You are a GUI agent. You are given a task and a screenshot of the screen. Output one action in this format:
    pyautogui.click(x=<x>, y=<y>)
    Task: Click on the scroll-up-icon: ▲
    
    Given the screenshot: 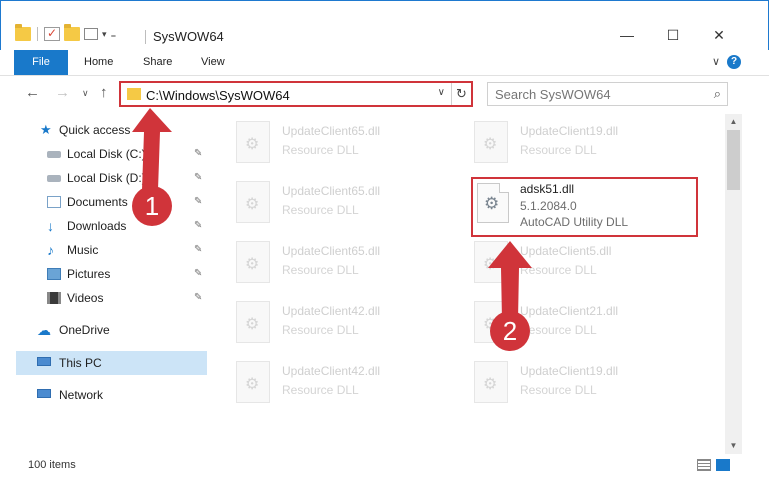 What is the action you would take?
    pyautogui.click(x=733, y=122)
    